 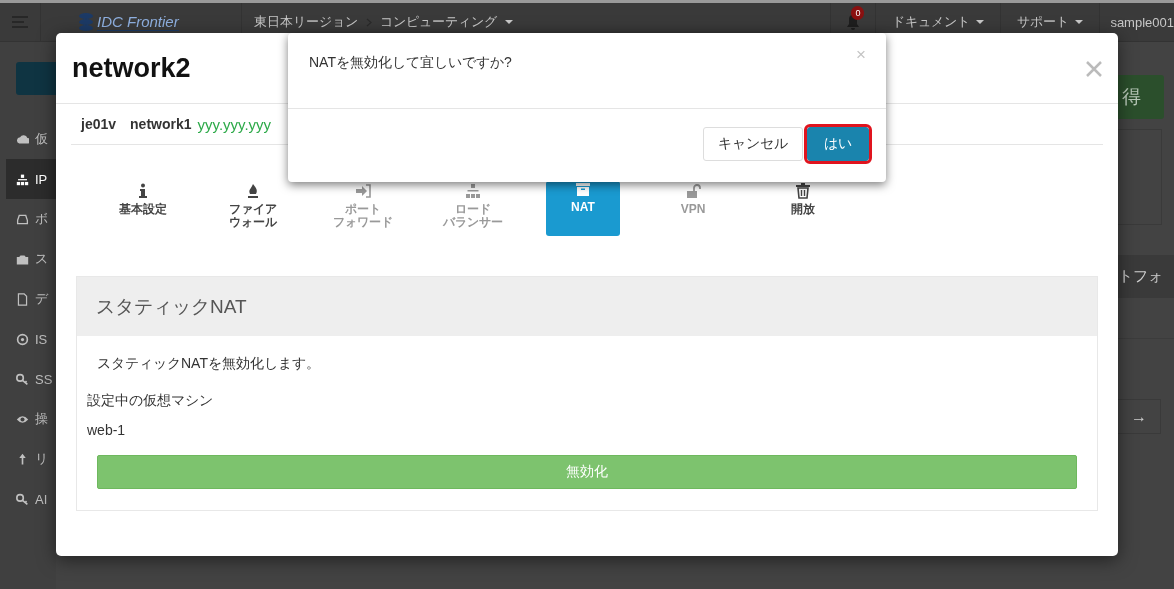 I want to click on confirm-message: NATを無効化して宜しいですか?, so click(x=410, y=63).